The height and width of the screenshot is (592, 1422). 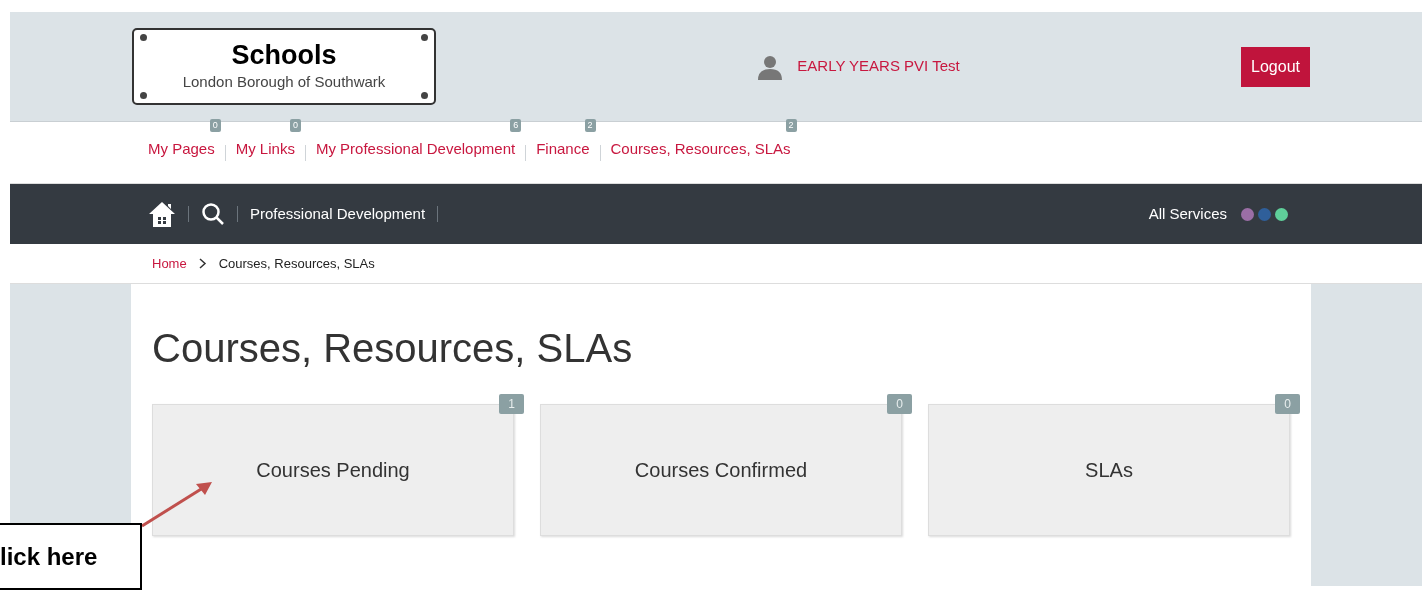 What do you see at coordinates (284, 82) in the screenshot?
I see `logo-subtitle: London Borough of Southwark` at bounding box center [284, 82].